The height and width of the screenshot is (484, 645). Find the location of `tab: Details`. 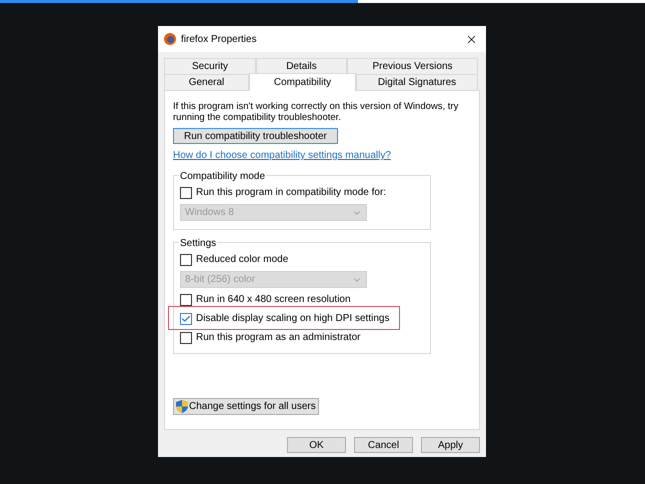

tab: Details is located at coordinates (301, 66).